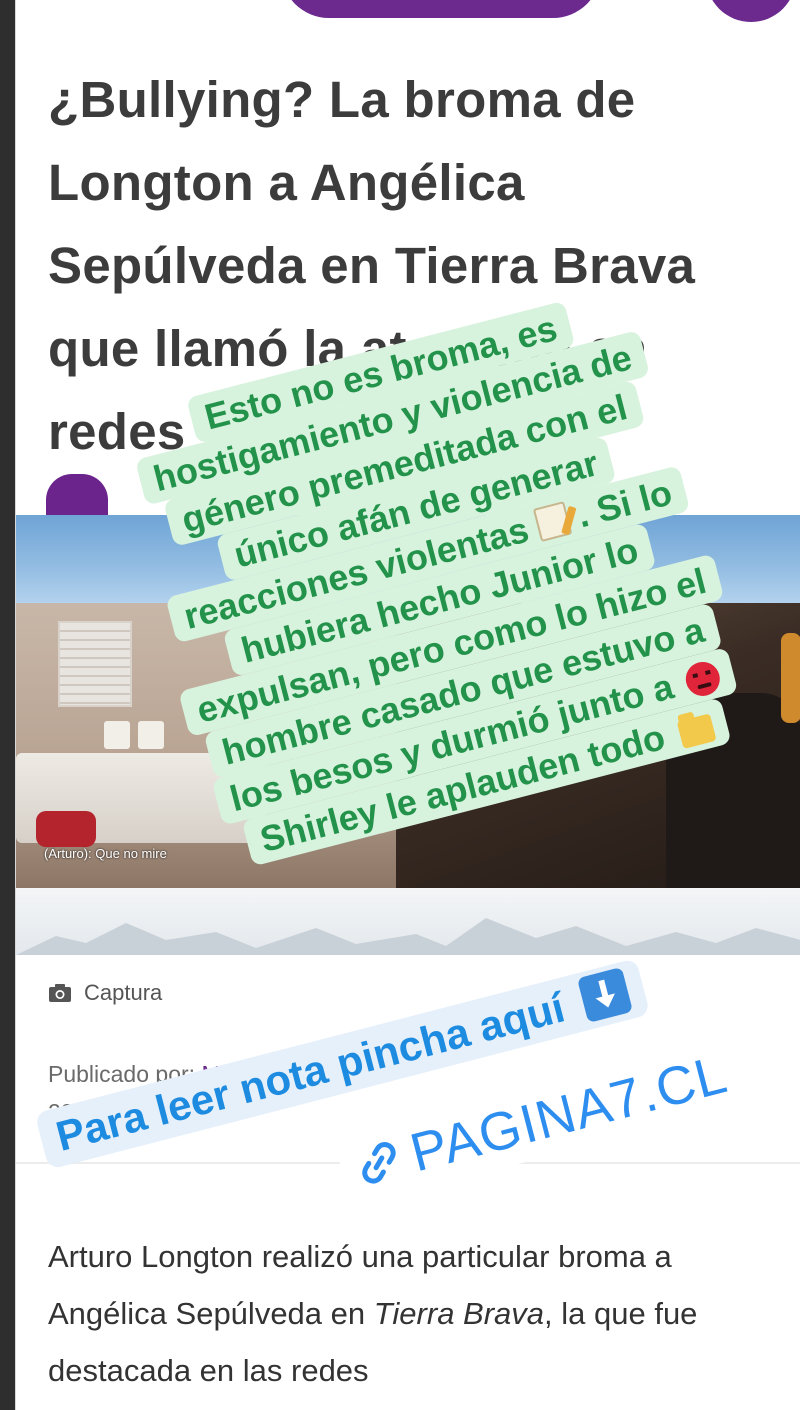  I want to click on caption-text: Captura, so click(123, 992).